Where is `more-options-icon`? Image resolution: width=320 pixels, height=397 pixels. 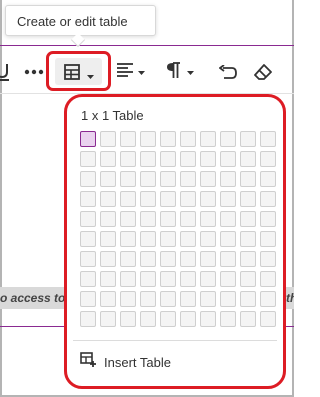 more-options-icon is located at coordinates (34, 72).